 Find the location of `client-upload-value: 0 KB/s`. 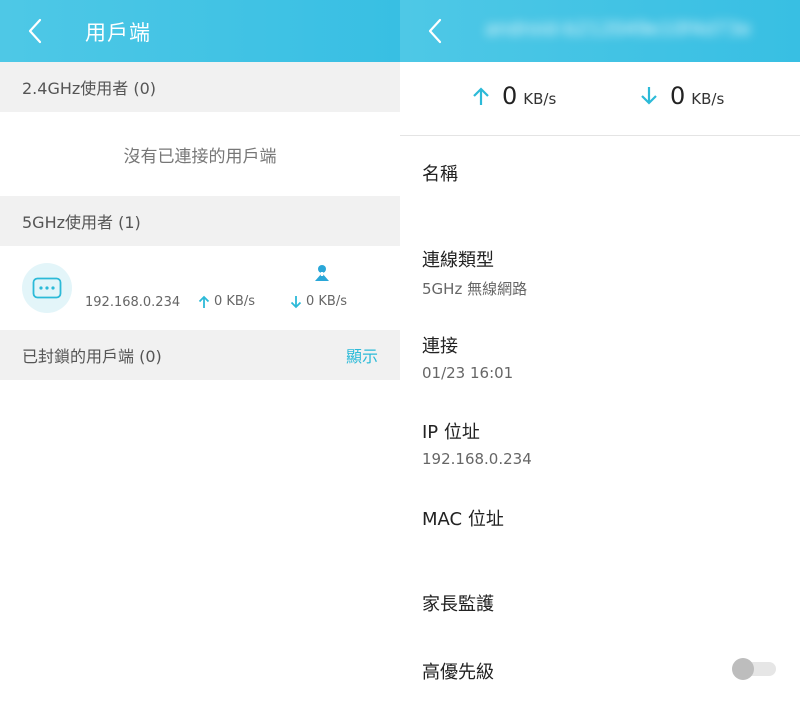

client-upload-value: 0 KB/s is located at coordinates (234, 301).